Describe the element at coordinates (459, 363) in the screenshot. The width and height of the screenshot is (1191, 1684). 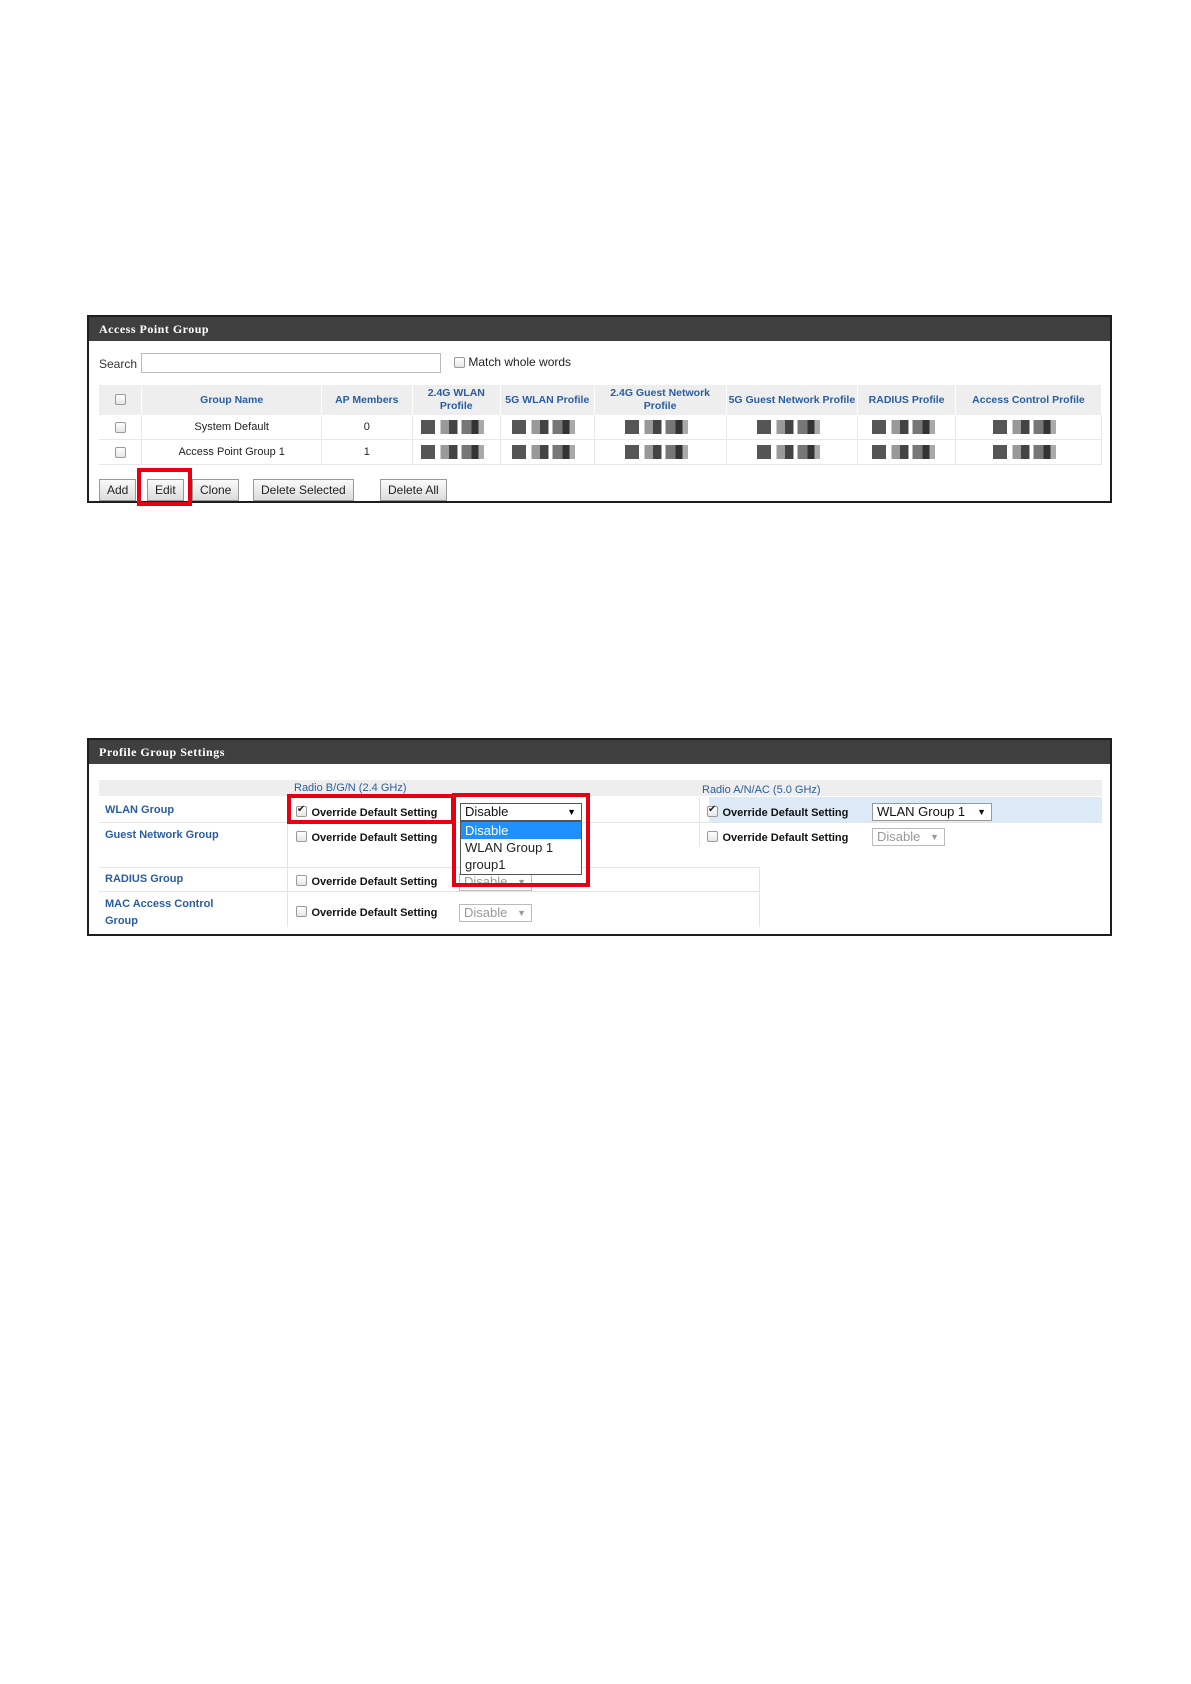
I see `match-checkbox` at that location.